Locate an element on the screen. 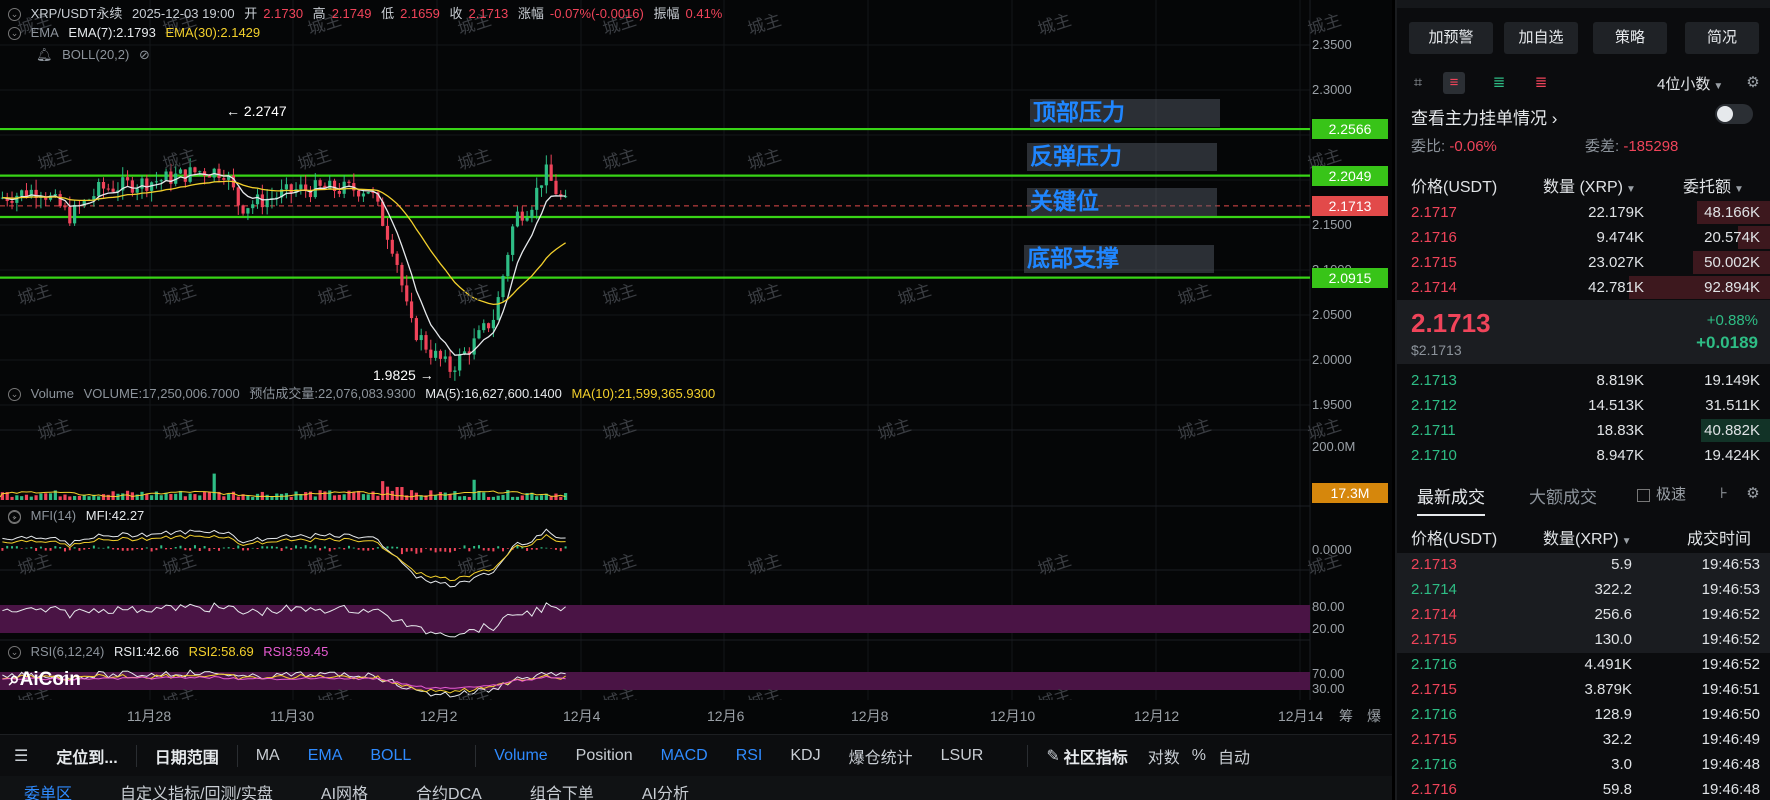  indicator-position: Position is located at coordinates (604, 756).